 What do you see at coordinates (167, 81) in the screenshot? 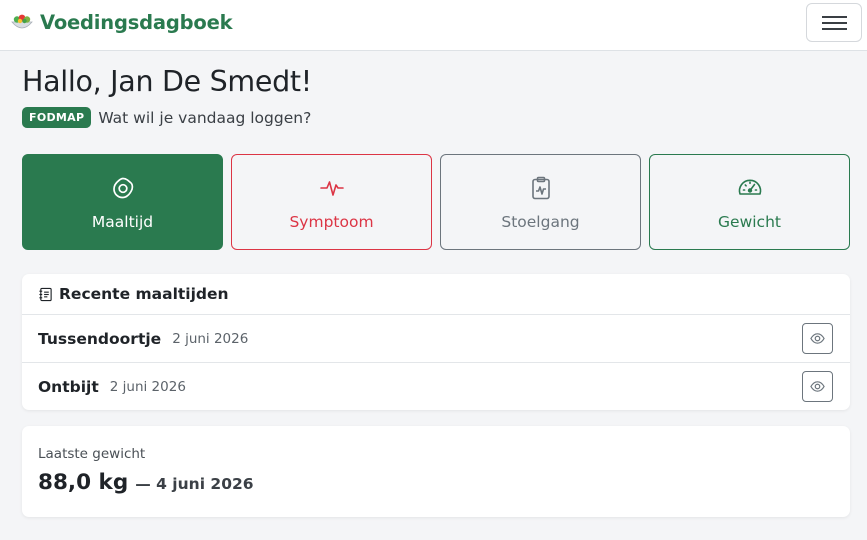
I see `page-title: Hallo, Jan De Smedt!` at bounding box center [167, 81].